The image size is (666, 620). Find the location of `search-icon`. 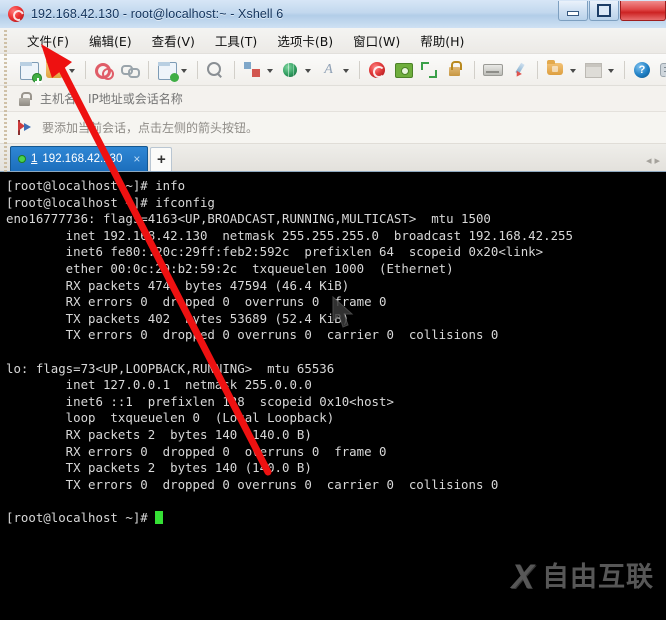

search-icon is located at coordinates (216, 70).